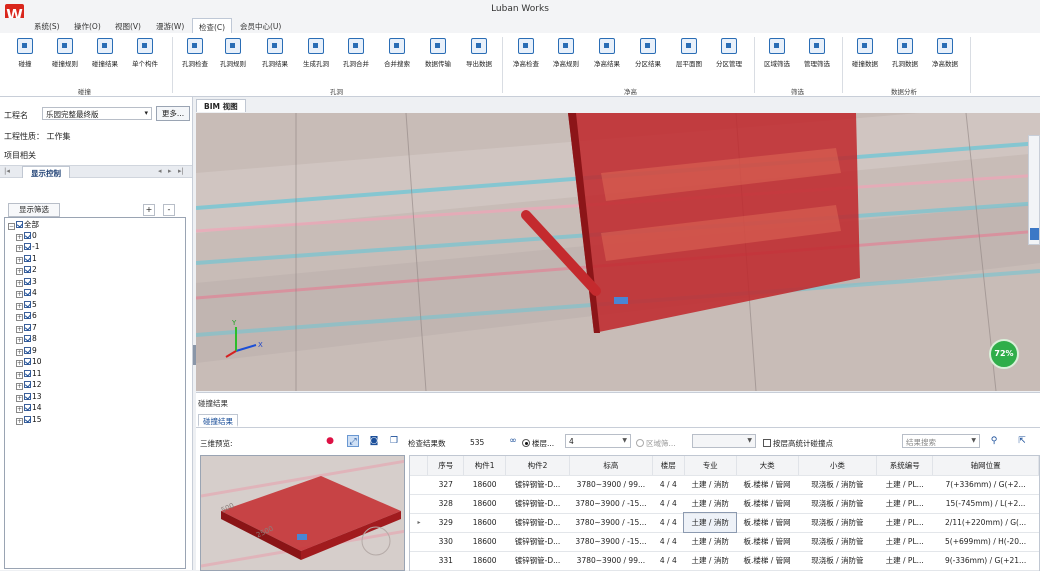  Describe the element at coordinates (105, 53) in the screenshot. I see `collision-results-button: 碰撞结果` at that location.